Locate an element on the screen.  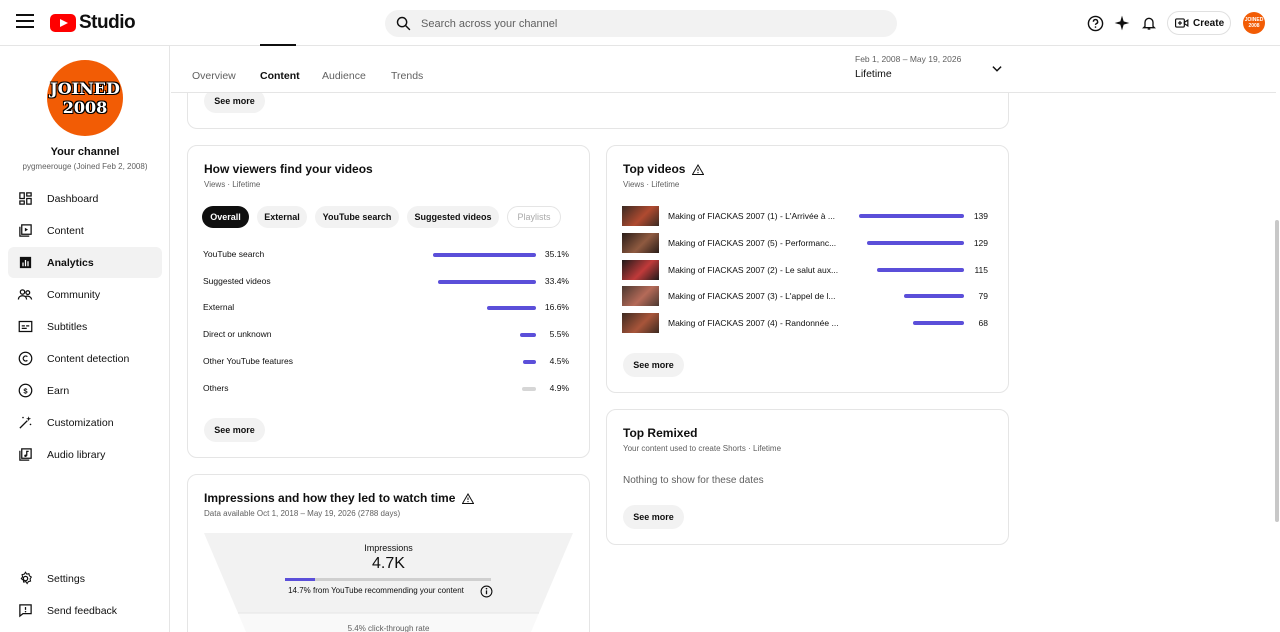
recommend-track is located at coordinates (388, 579).